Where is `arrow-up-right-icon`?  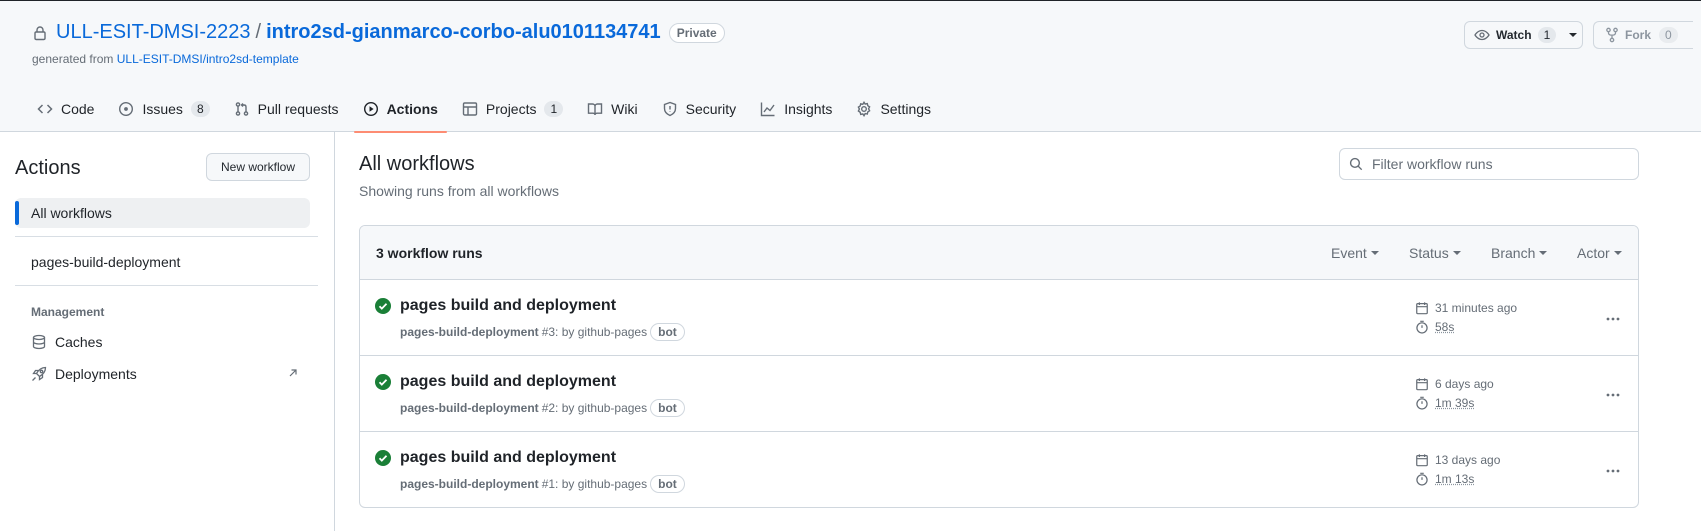 arrow-up-right-icon is located at coordinates (293, 373).